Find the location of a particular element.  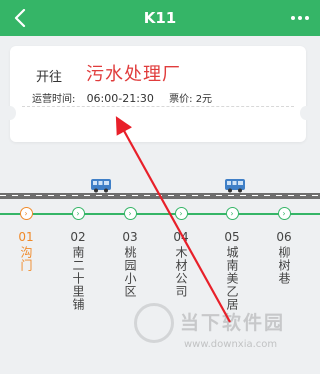

operating-info: 运营时间: 06:00-21:30 票价: 2元 is located at coordinates (122, 97).